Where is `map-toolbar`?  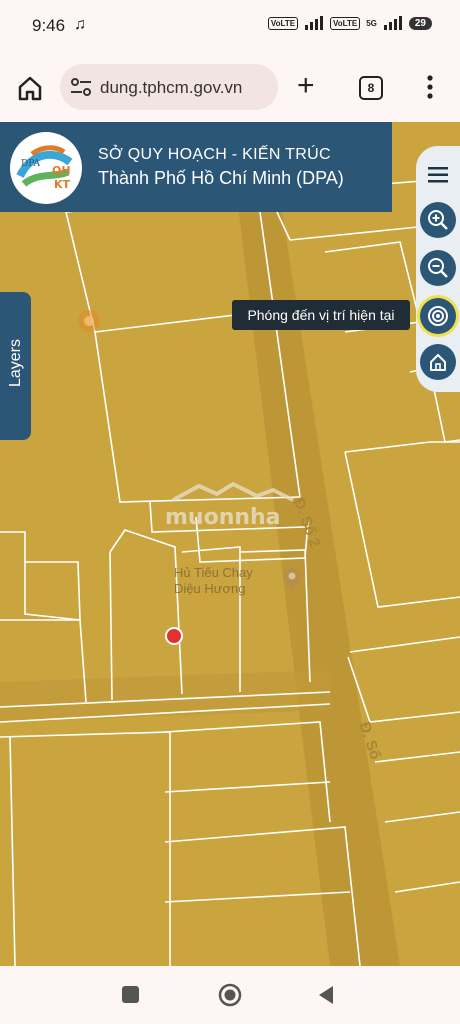 map-toolbar is located at coordinates (438, 269).